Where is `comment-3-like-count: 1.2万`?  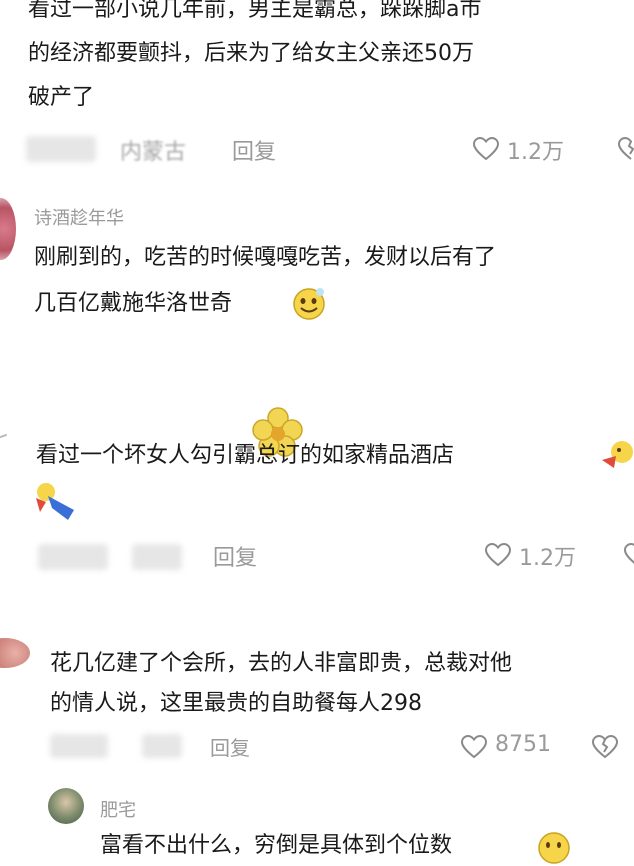 comment-3-like-count: 1.2万 is located at coordinates (547, 558).